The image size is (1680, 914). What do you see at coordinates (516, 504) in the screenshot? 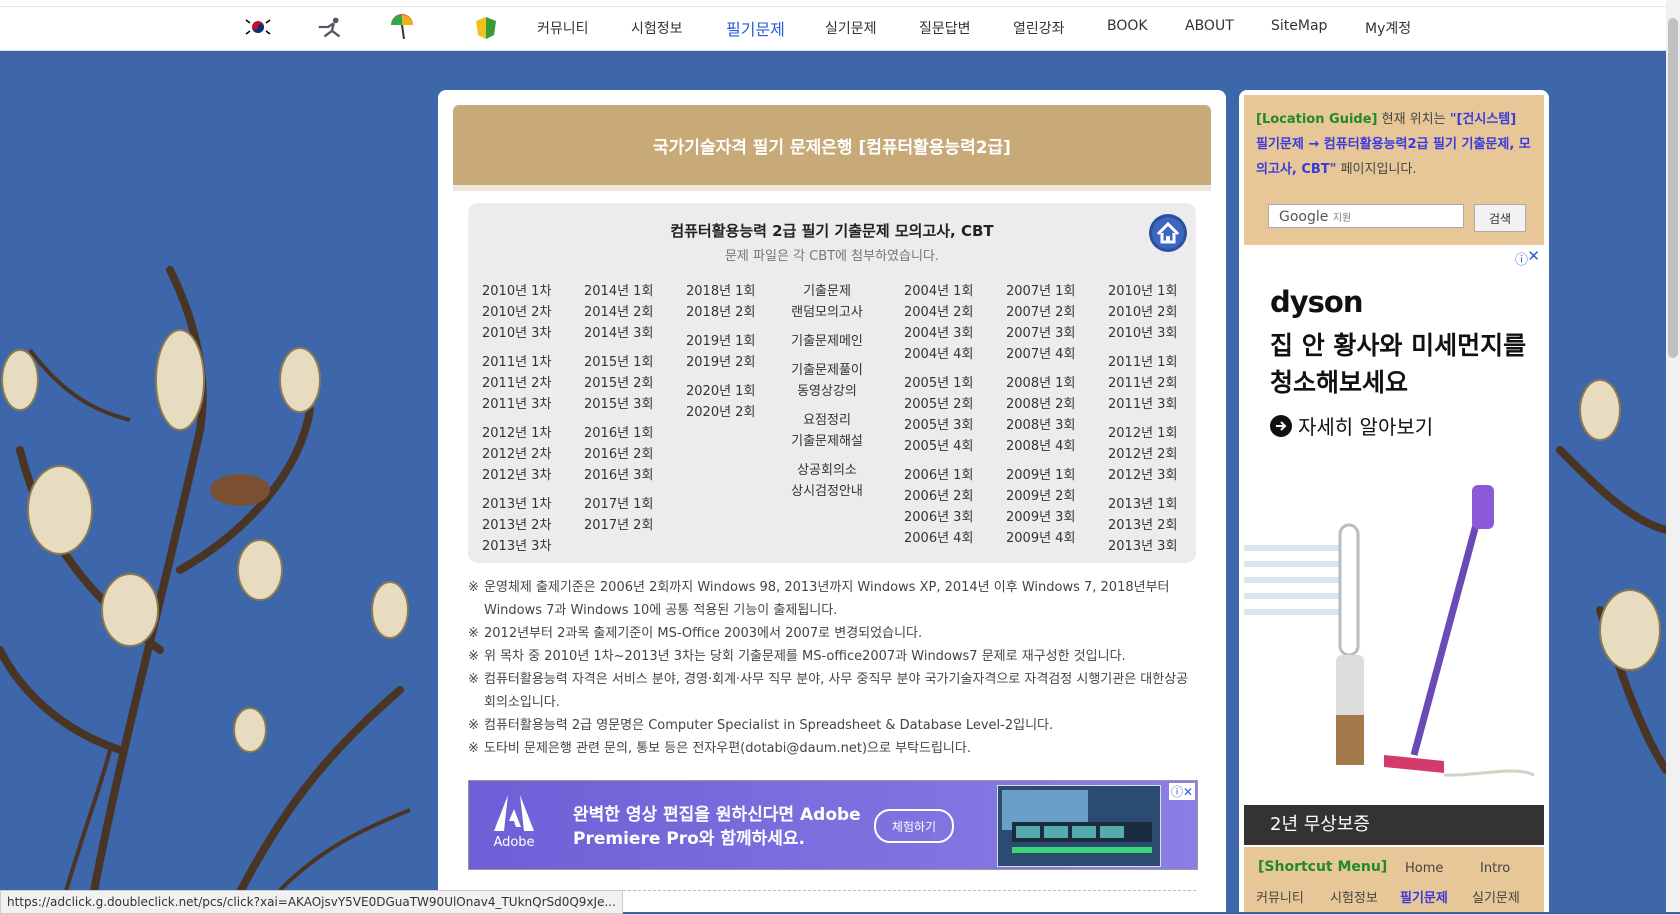
I see `exam-link: 2013년 1차` at bounding box center [516, 504].